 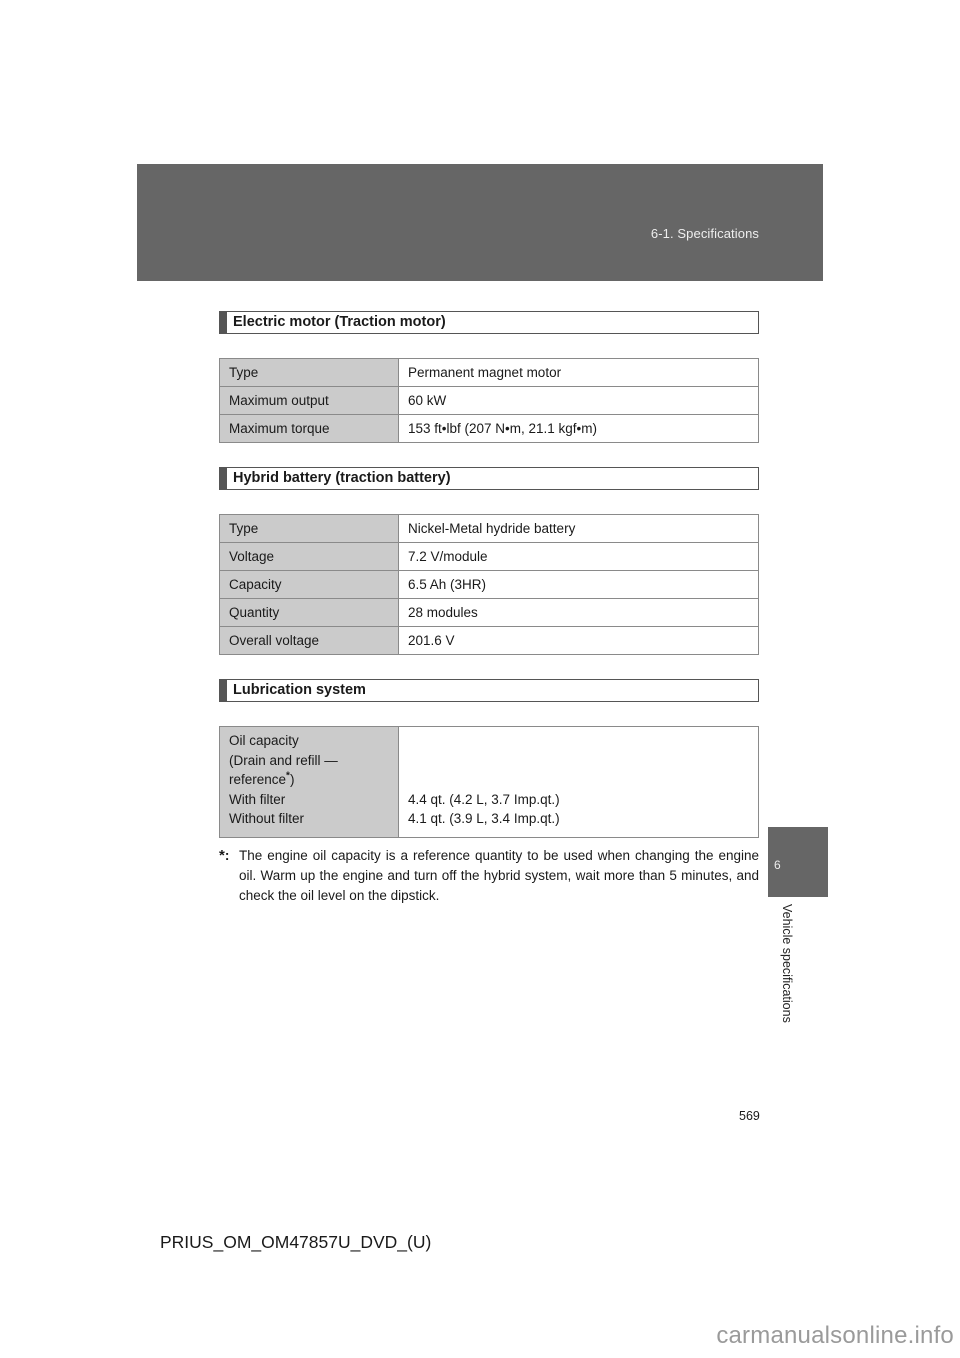 I want to click on section-breadcrumb: 6-1. Specifications, so click(x=704, y=233).